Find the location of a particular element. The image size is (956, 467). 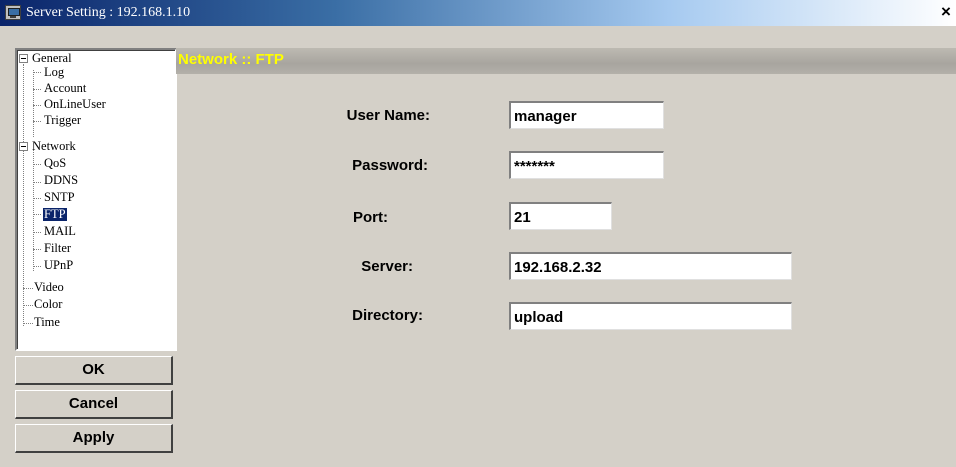

tree-item-time: Time is located at coordinates (47, 322).